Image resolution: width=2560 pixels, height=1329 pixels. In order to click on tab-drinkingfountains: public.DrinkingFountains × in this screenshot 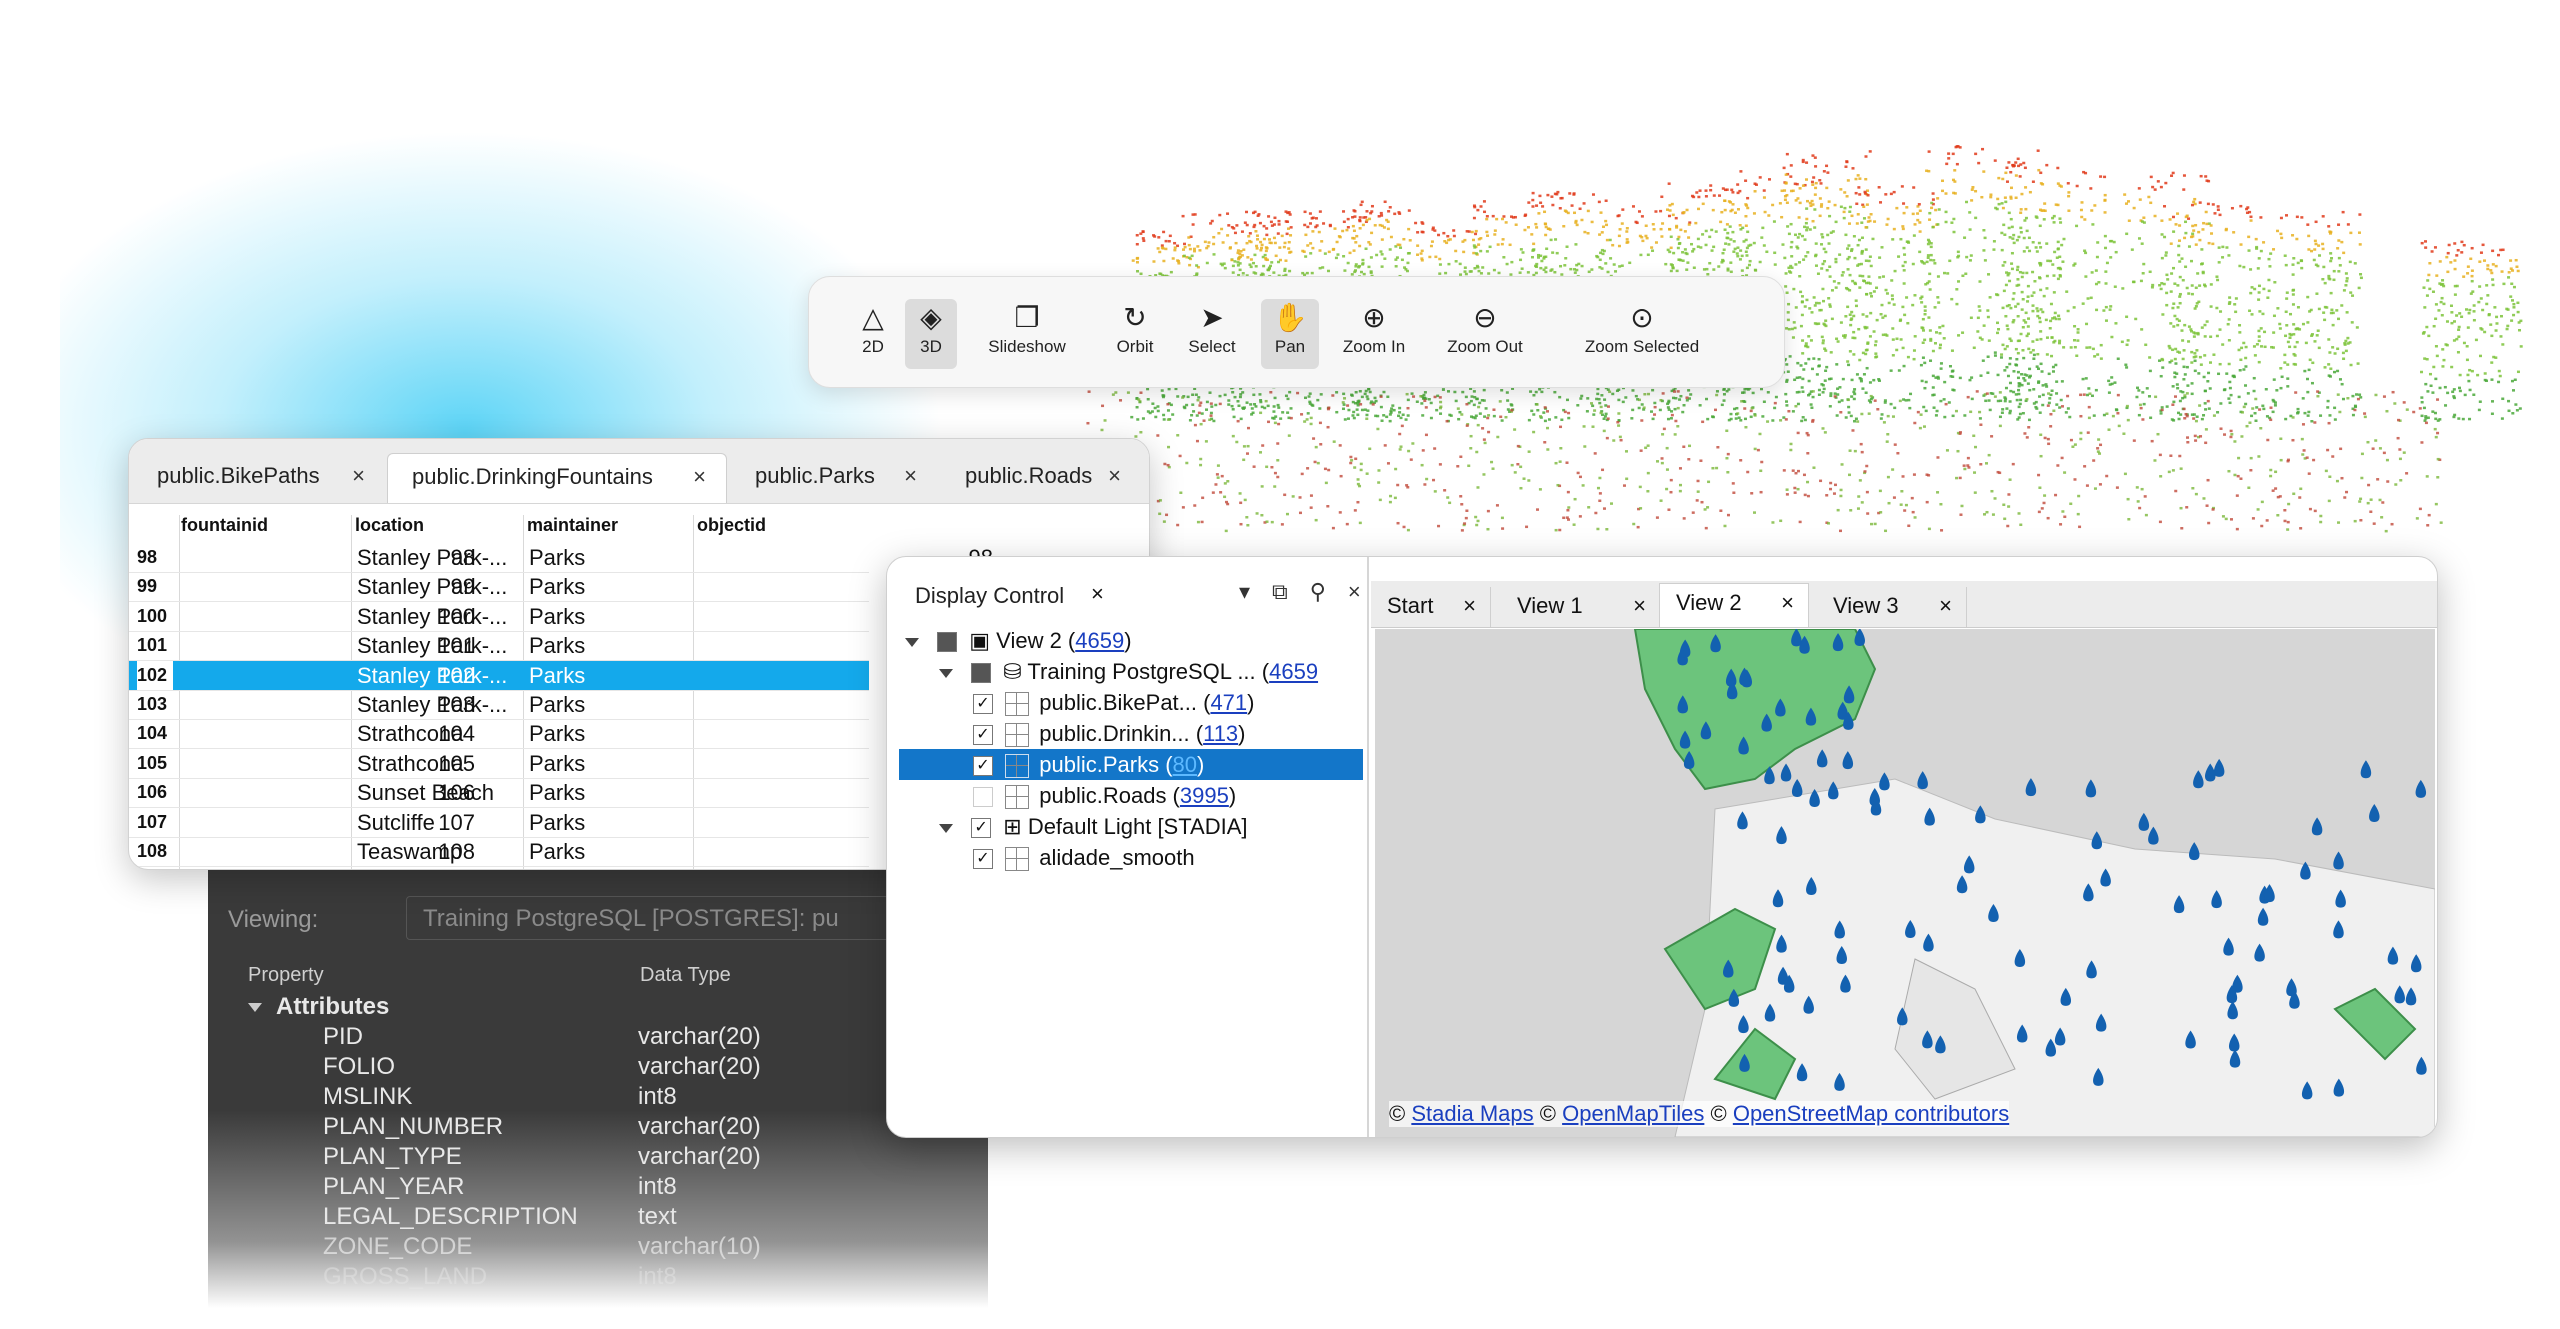, I will do `click(557, 478)`.